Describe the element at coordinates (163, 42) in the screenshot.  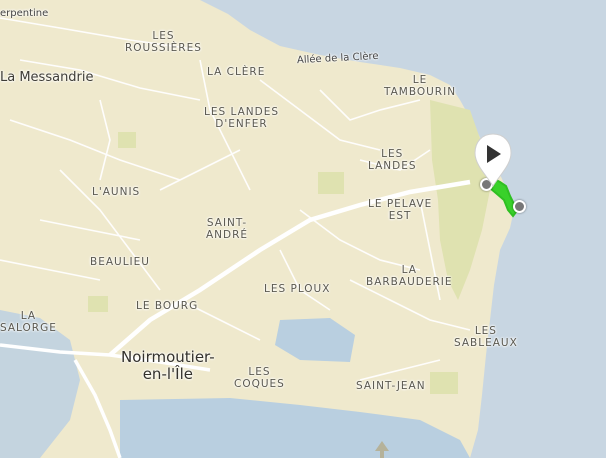
I see `label-les-roussieres: LES ROUSSIÈRES` at that location.